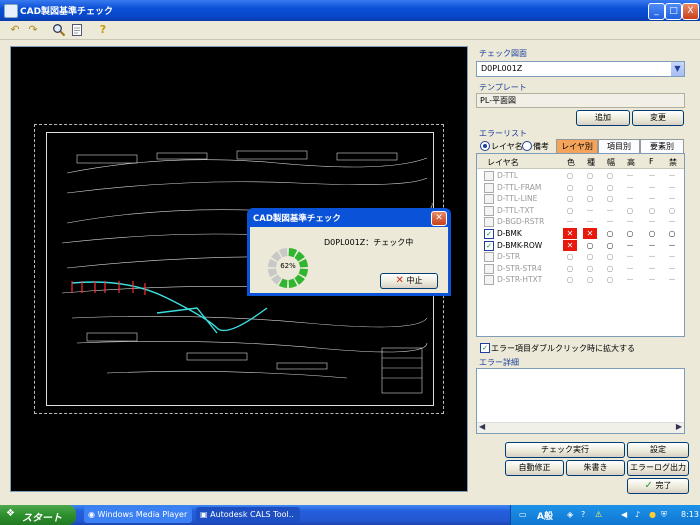 The image size is (700, 525). I want to click on column-header: レイヤ名, so click(503, 162).